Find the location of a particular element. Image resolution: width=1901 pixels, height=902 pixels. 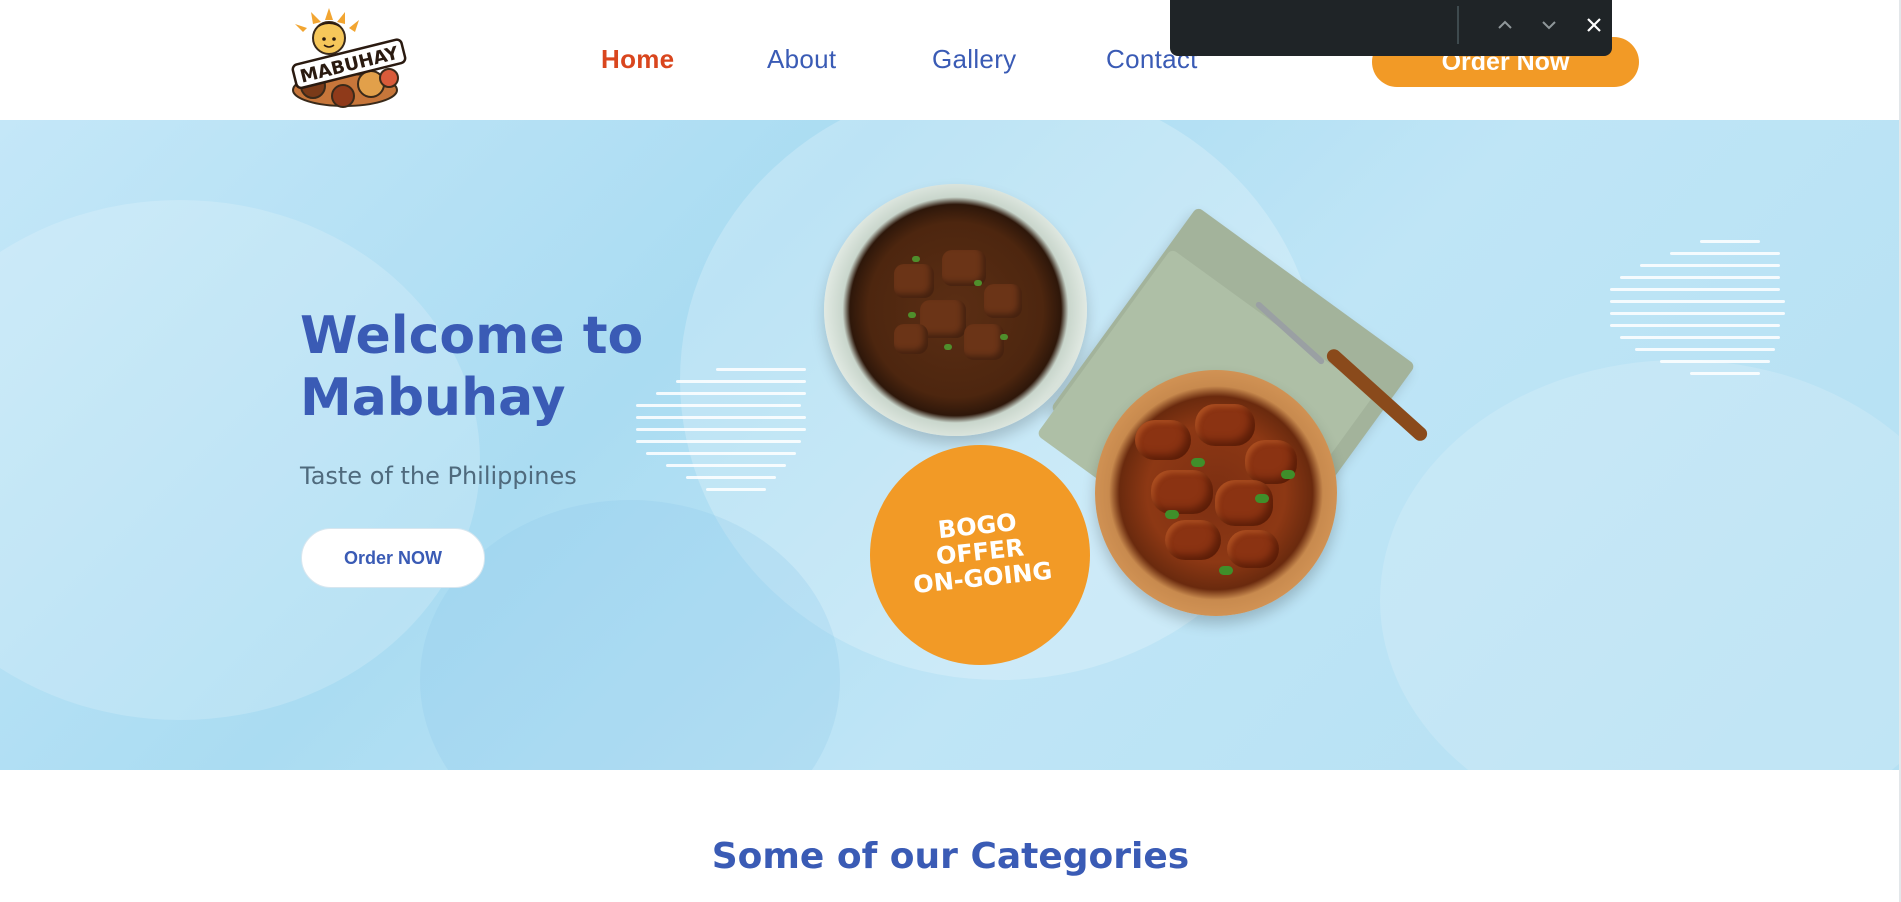

hero-title-line1: Welcome to is located at coordinates (472, 336).